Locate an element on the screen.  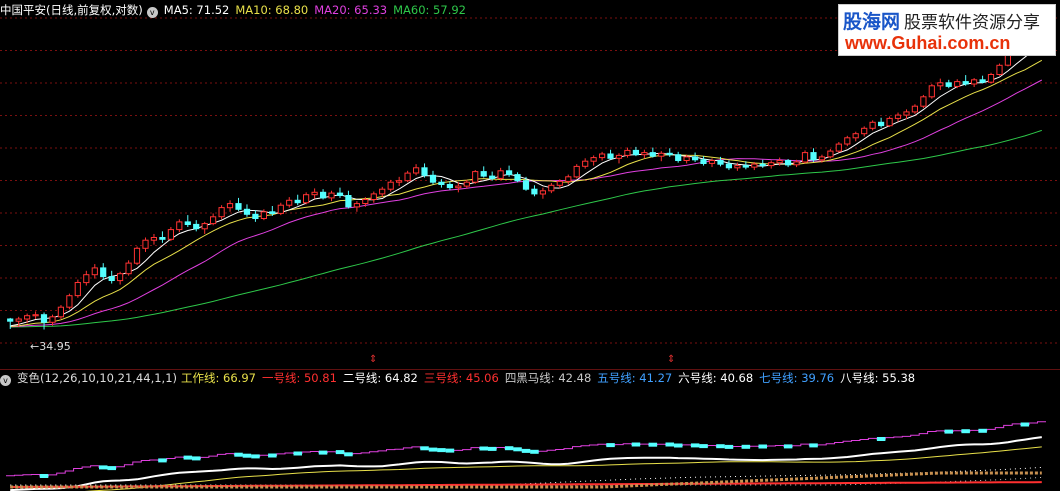
indicator-toggle-icon: v is located at coordinates (5, 380).